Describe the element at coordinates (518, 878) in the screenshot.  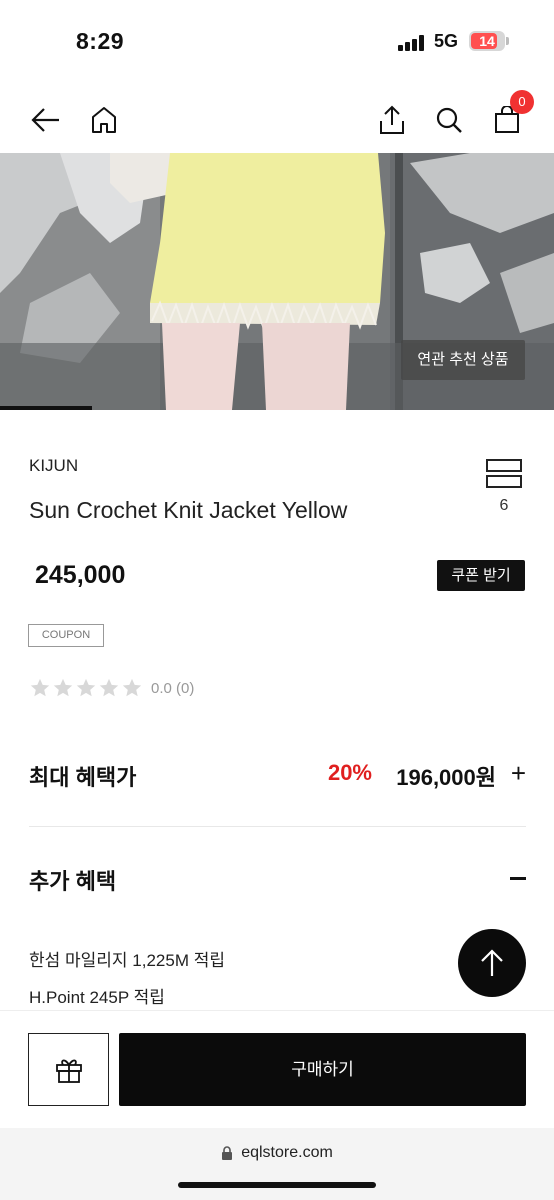
I see `collapse-minus-icon` at that location.